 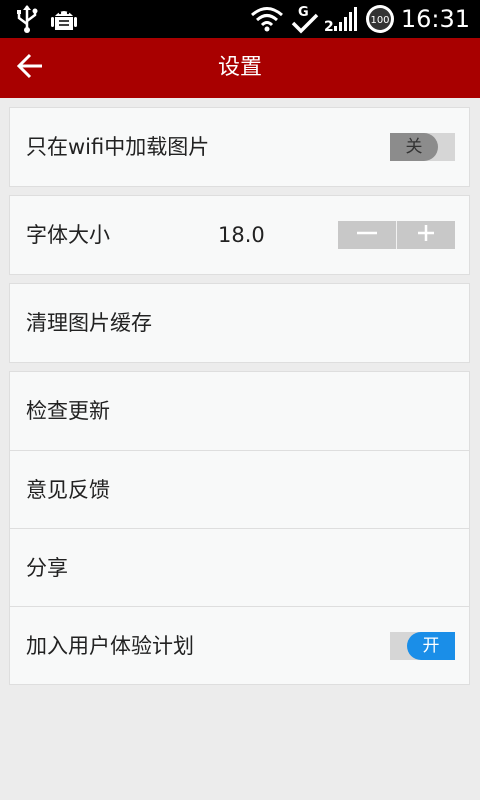 I want to click on font-size-value: 18.0, so click(x=241, y=235).